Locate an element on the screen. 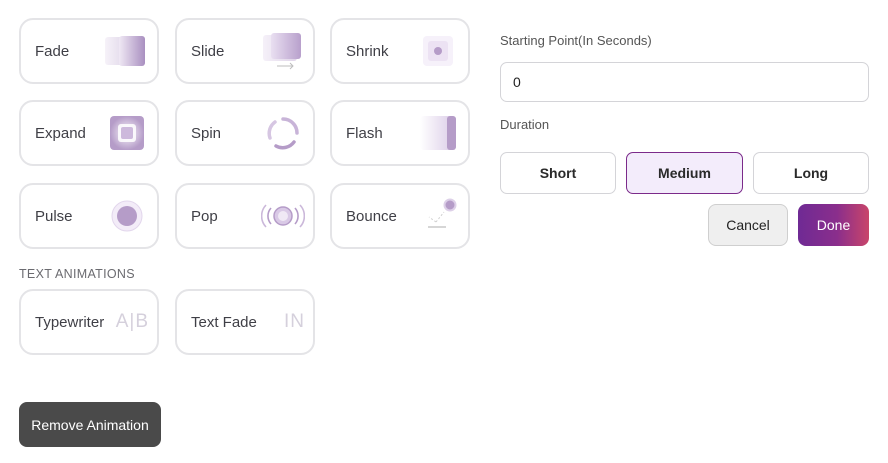  remove-animation-button: Remove Animation is located at coordinates (90, 424).